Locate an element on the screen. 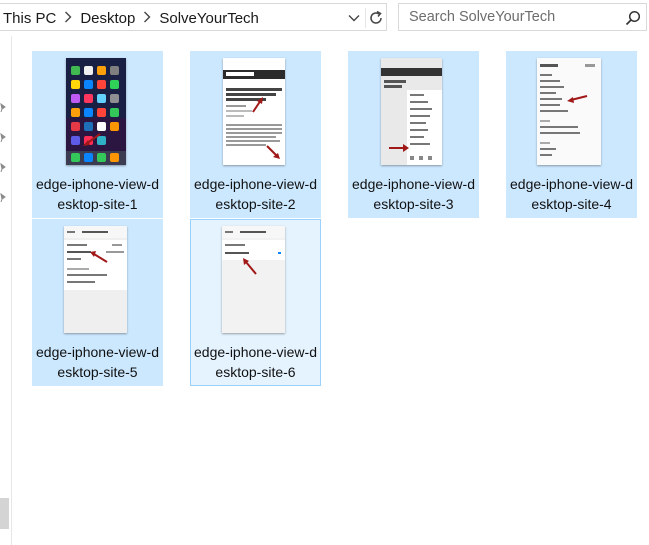 This screenshot has height=545, width=649. display-settings-screenshot is located at coordinates (253, 279).